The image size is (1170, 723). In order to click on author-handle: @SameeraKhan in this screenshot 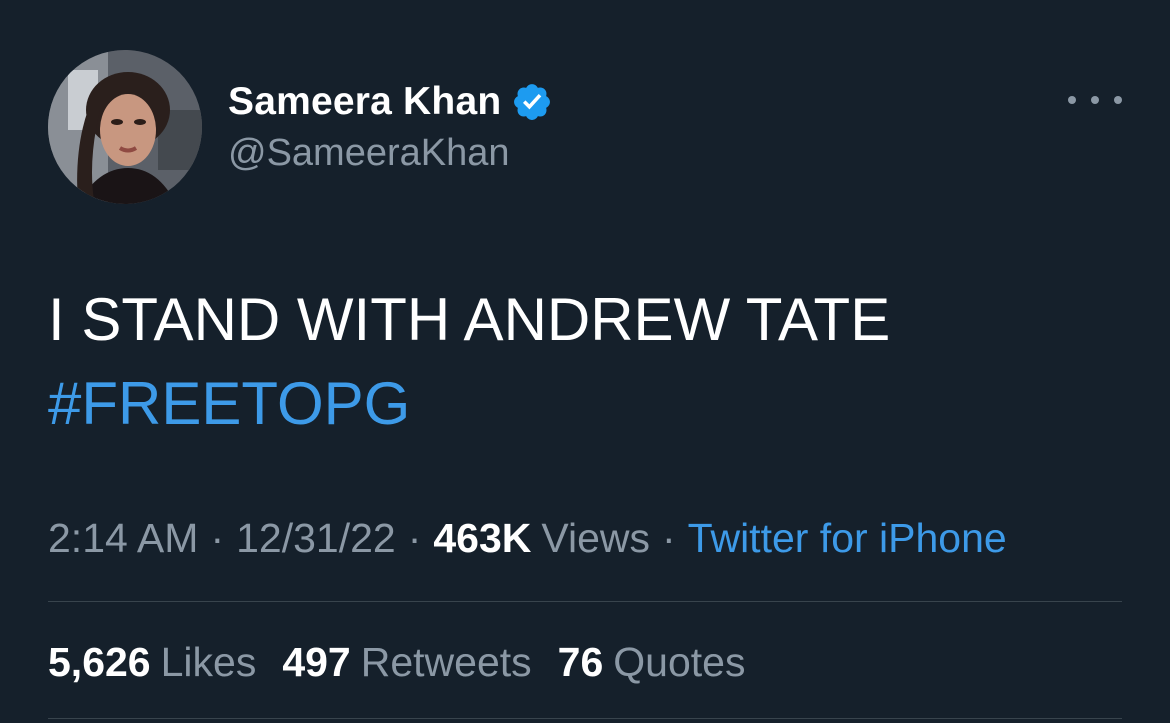, I will do `click(369, 153)`.